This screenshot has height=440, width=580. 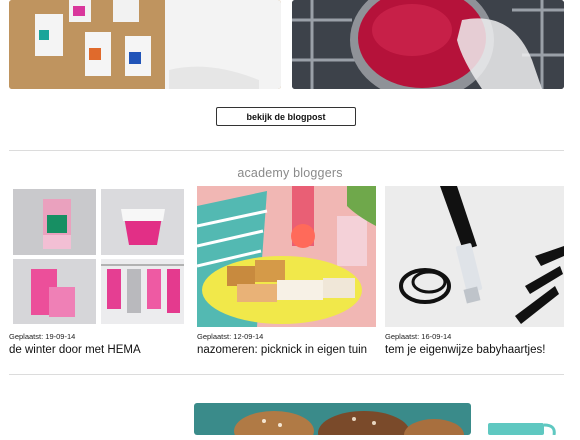 I want to click on teal-mug-photo, so click(x=522, y=429).